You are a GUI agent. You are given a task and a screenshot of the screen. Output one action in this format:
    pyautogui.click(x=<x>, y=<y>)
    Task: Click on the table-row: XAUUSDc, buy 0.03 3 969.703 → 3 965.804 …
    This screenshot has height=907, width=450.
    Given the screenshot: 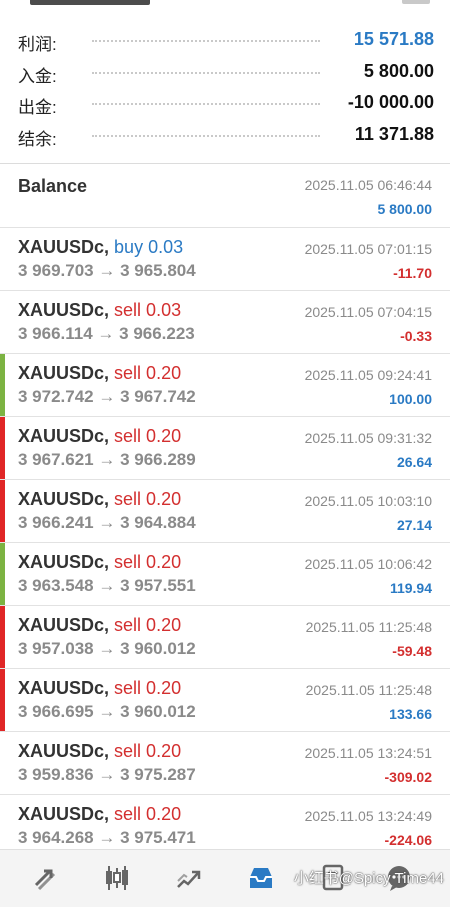 What is the action you would take?
    pyautogui.click(x=225, y=259)
    